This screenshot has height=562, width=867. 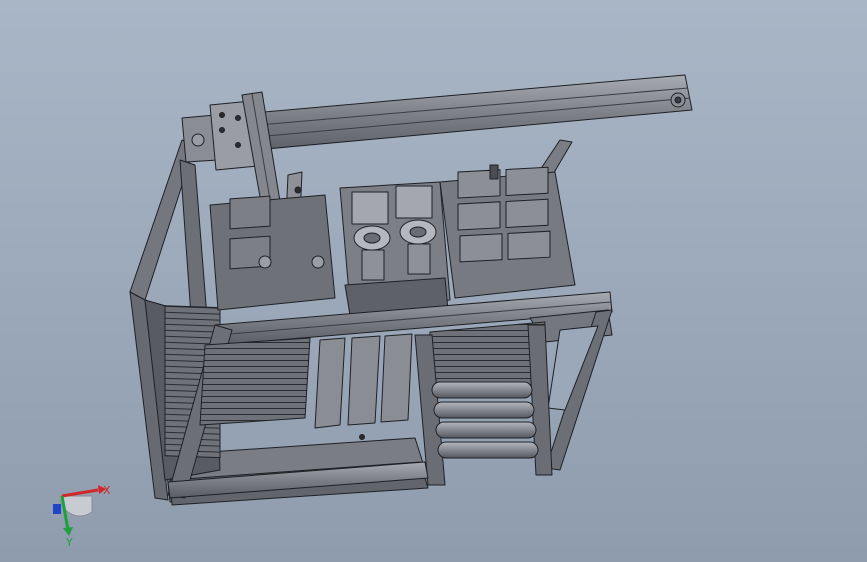 I want to click on y-axis-label: Y, so click(x=69, y=542).